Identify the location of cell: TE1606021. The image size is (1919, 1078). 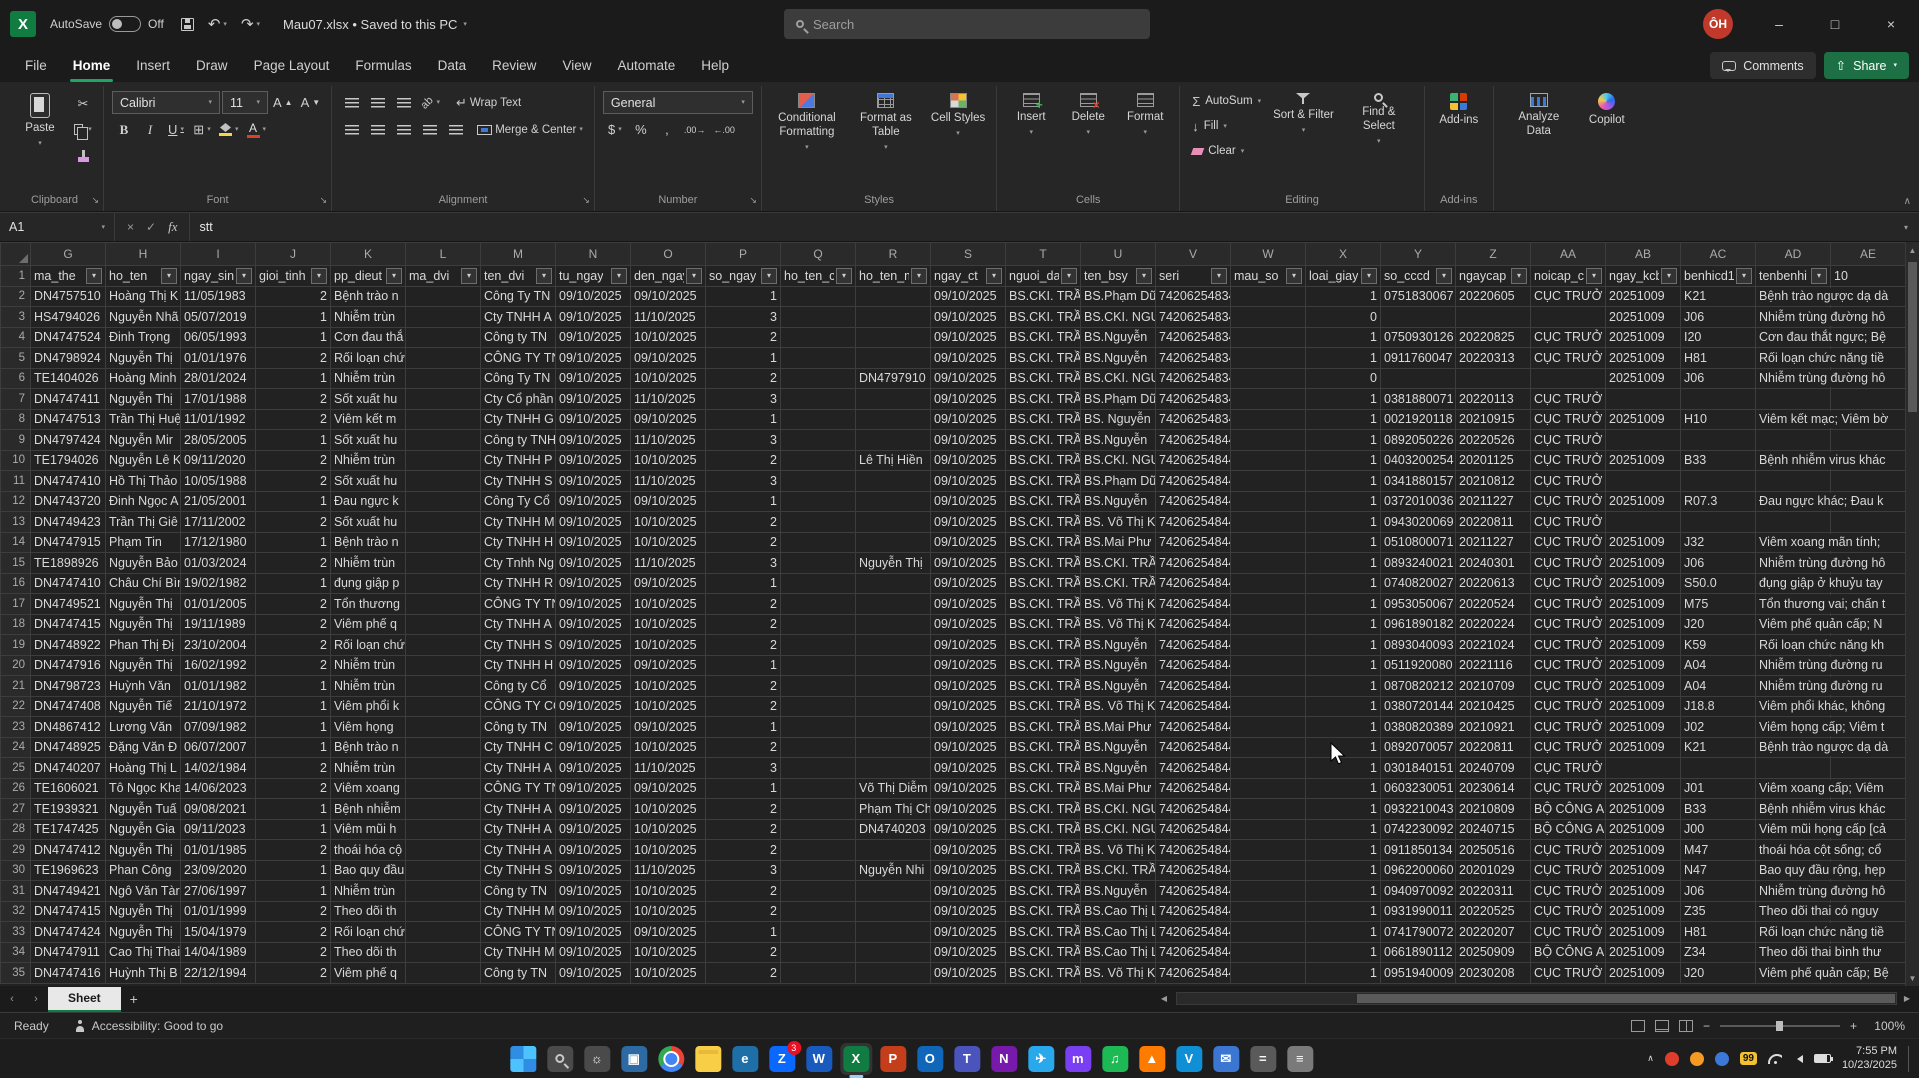
(68, 788).